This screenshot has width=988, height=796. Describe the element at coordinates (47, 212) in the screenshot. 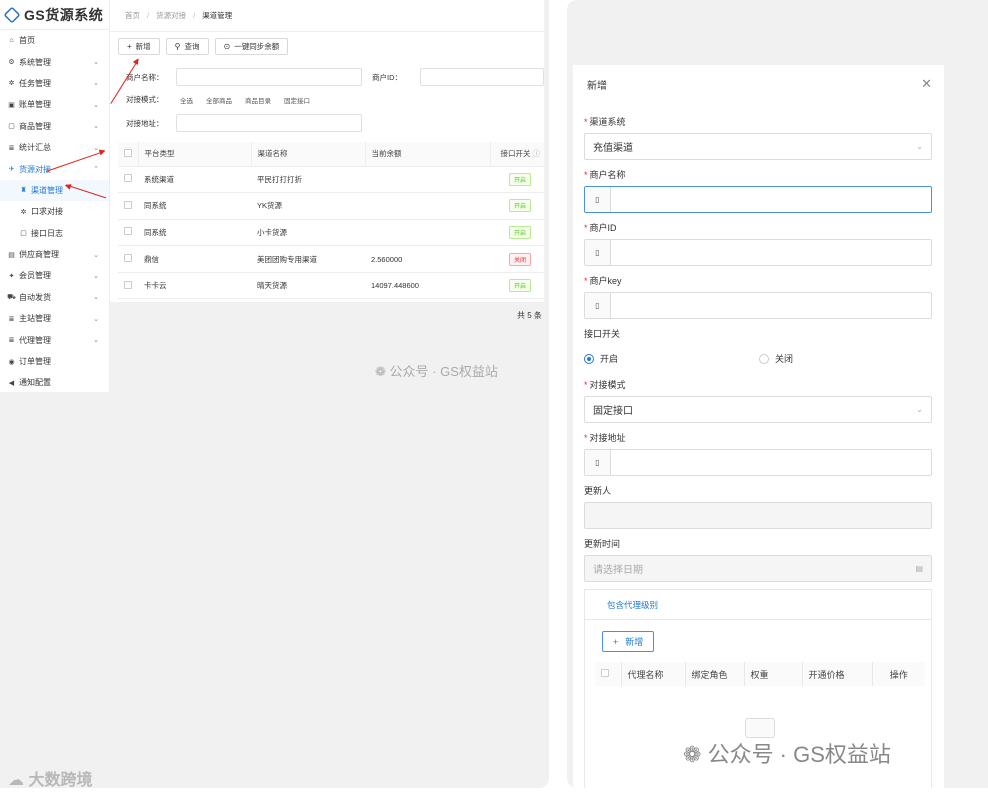

I see `sidebar-item-label: 口求对接` at that location.